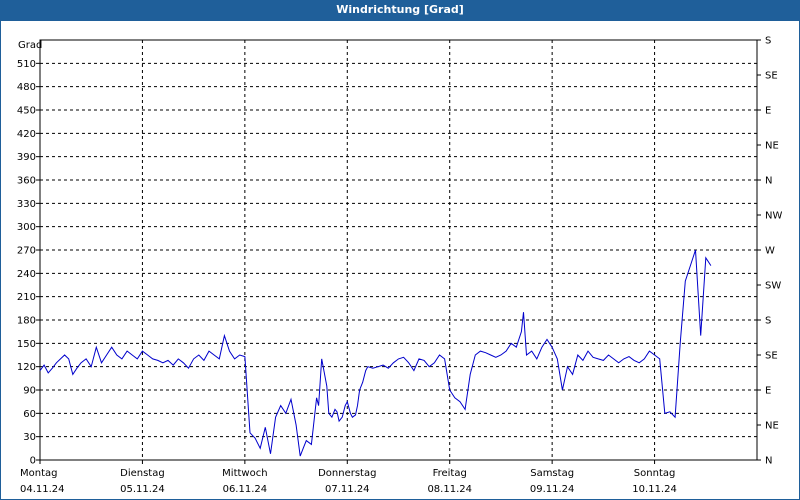 This screenshot has width=800, height=500. I want to click on y-tick-label: 420, so click(26, 134).